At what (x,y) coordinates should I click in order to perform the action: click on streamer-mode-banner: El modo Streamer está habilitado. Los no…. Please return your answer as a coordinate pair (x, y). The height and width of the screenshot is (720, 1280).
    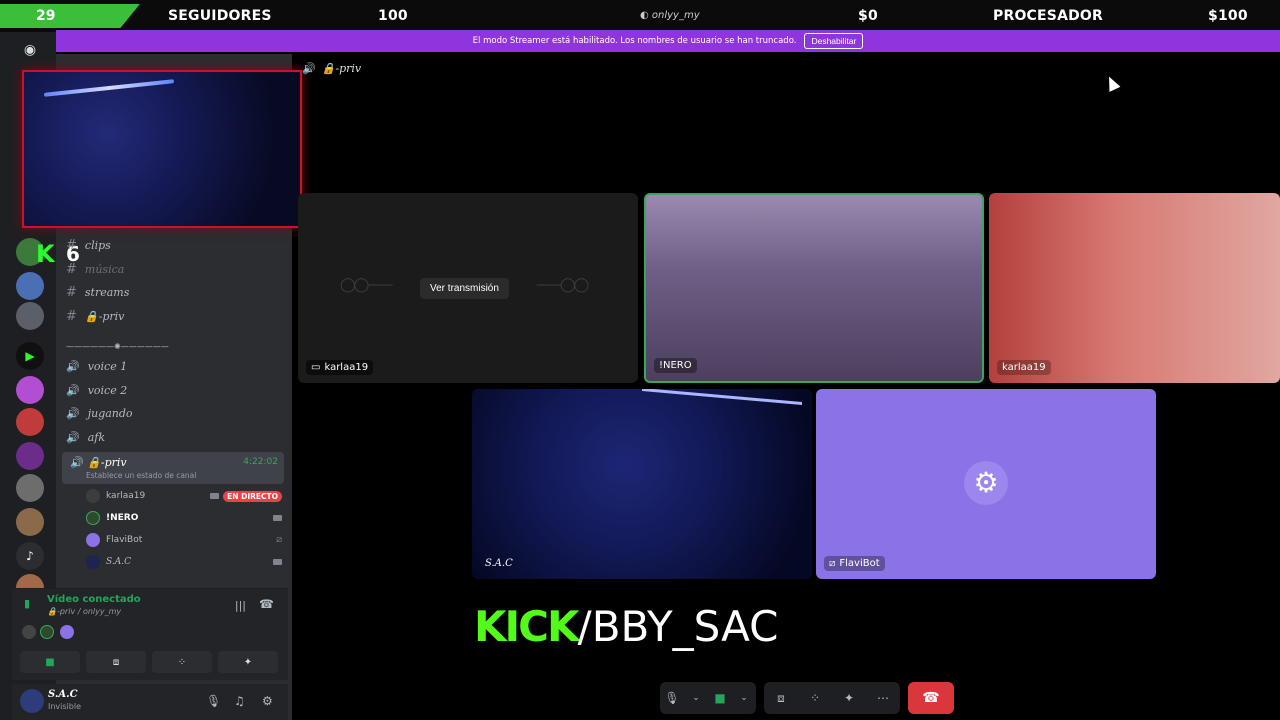
    Looking at the image, I should click on (668, 41).